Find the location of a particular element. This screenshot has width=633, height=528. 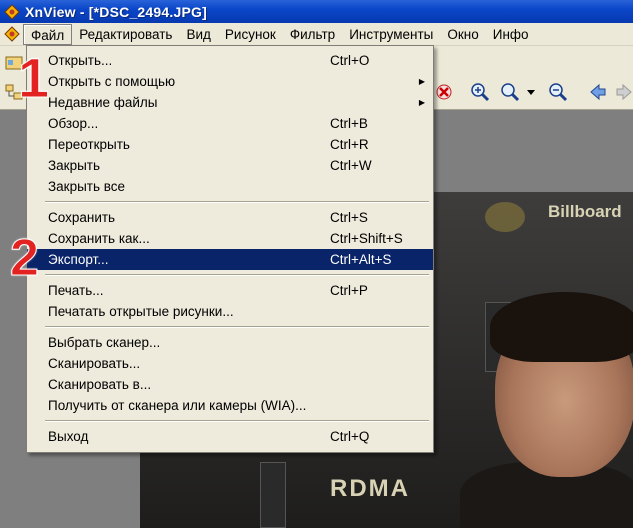

zoom-dropdown-icon is located at coordinates (531, 92).